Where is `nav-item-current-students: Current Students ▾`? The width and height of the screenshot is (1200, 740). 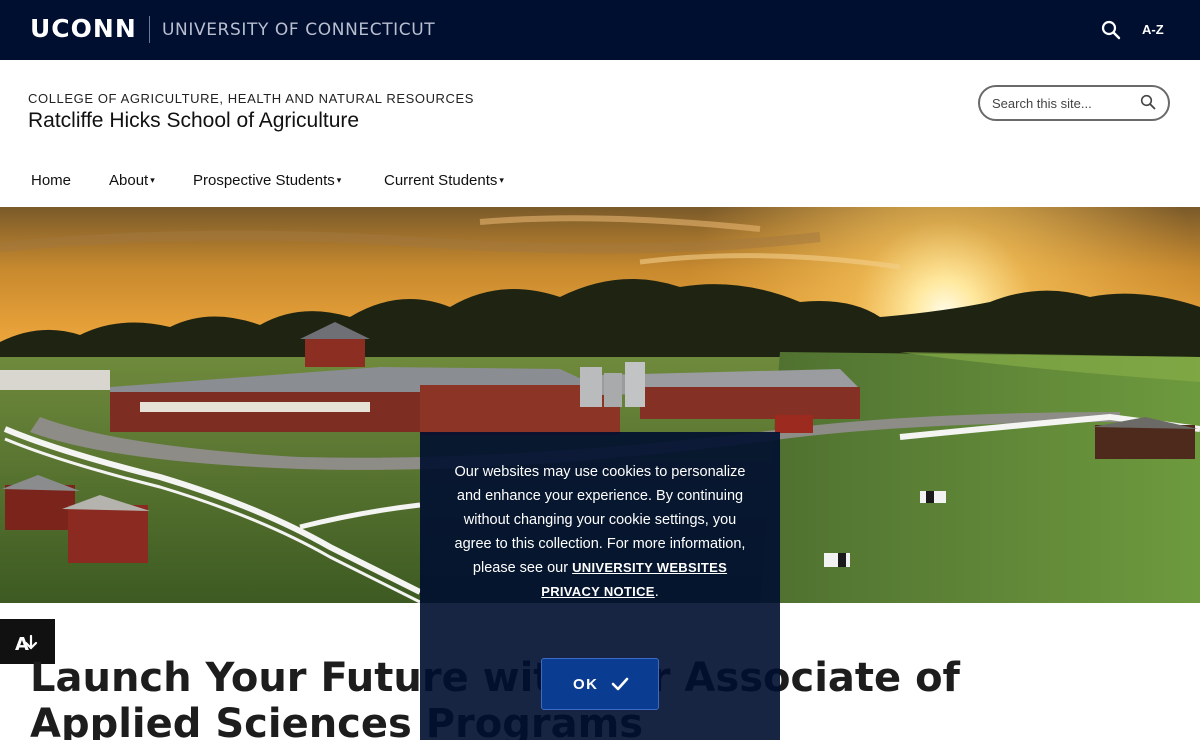
nav-item-current-students: Current Students ▾ is located at coordinates (444, 180).